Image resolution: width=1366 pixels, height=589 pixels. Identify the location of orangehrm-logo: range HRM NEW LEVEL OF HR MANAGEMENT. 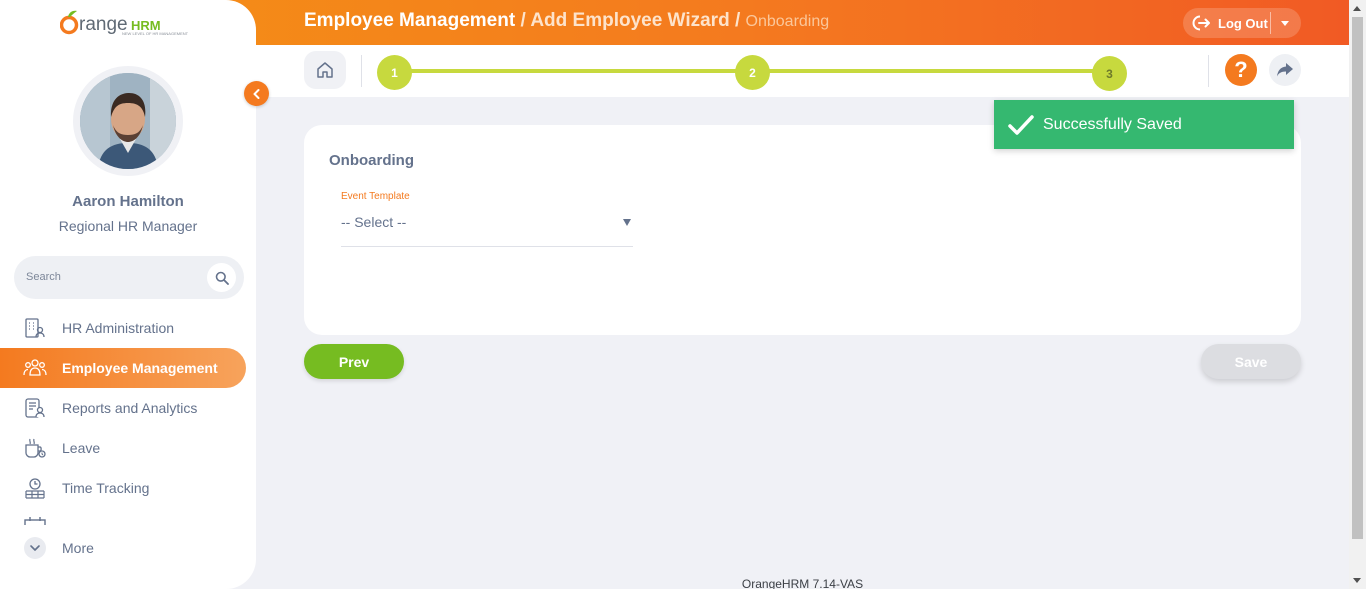
(129, 24).